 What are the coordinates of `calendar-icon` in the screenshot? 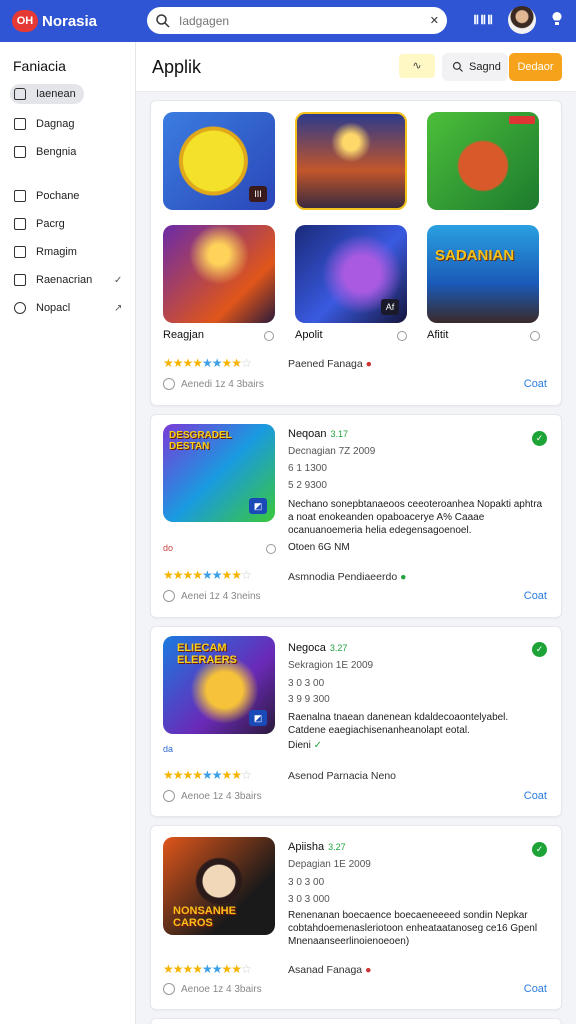 It's located at (20, 280).